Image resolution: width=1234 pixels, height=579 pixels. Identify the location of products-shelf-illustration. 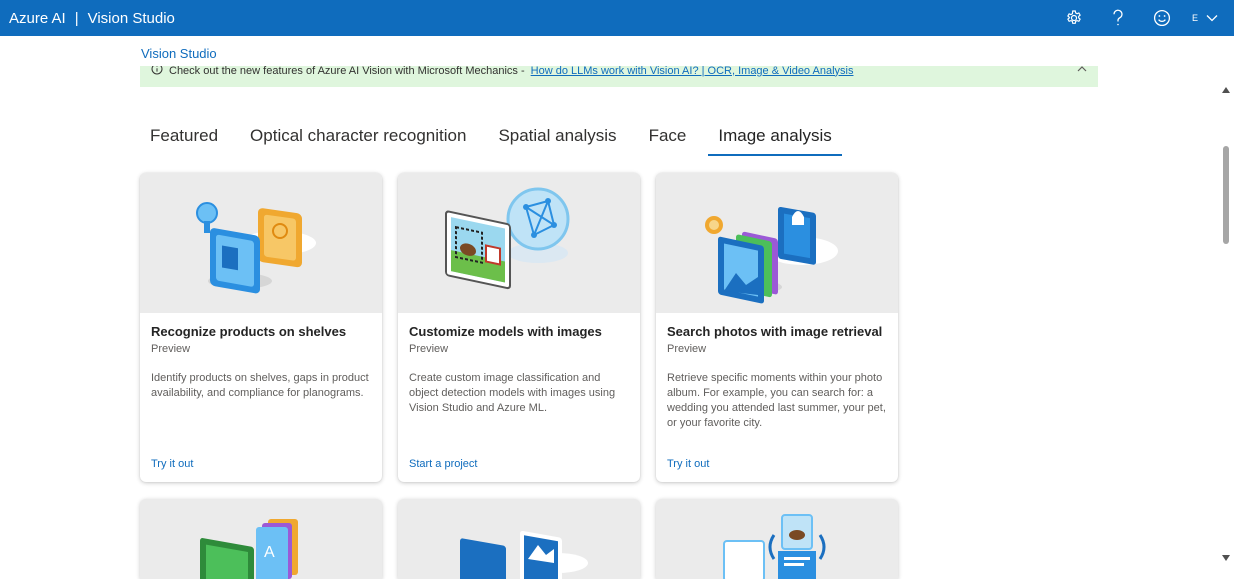
(256, 248).